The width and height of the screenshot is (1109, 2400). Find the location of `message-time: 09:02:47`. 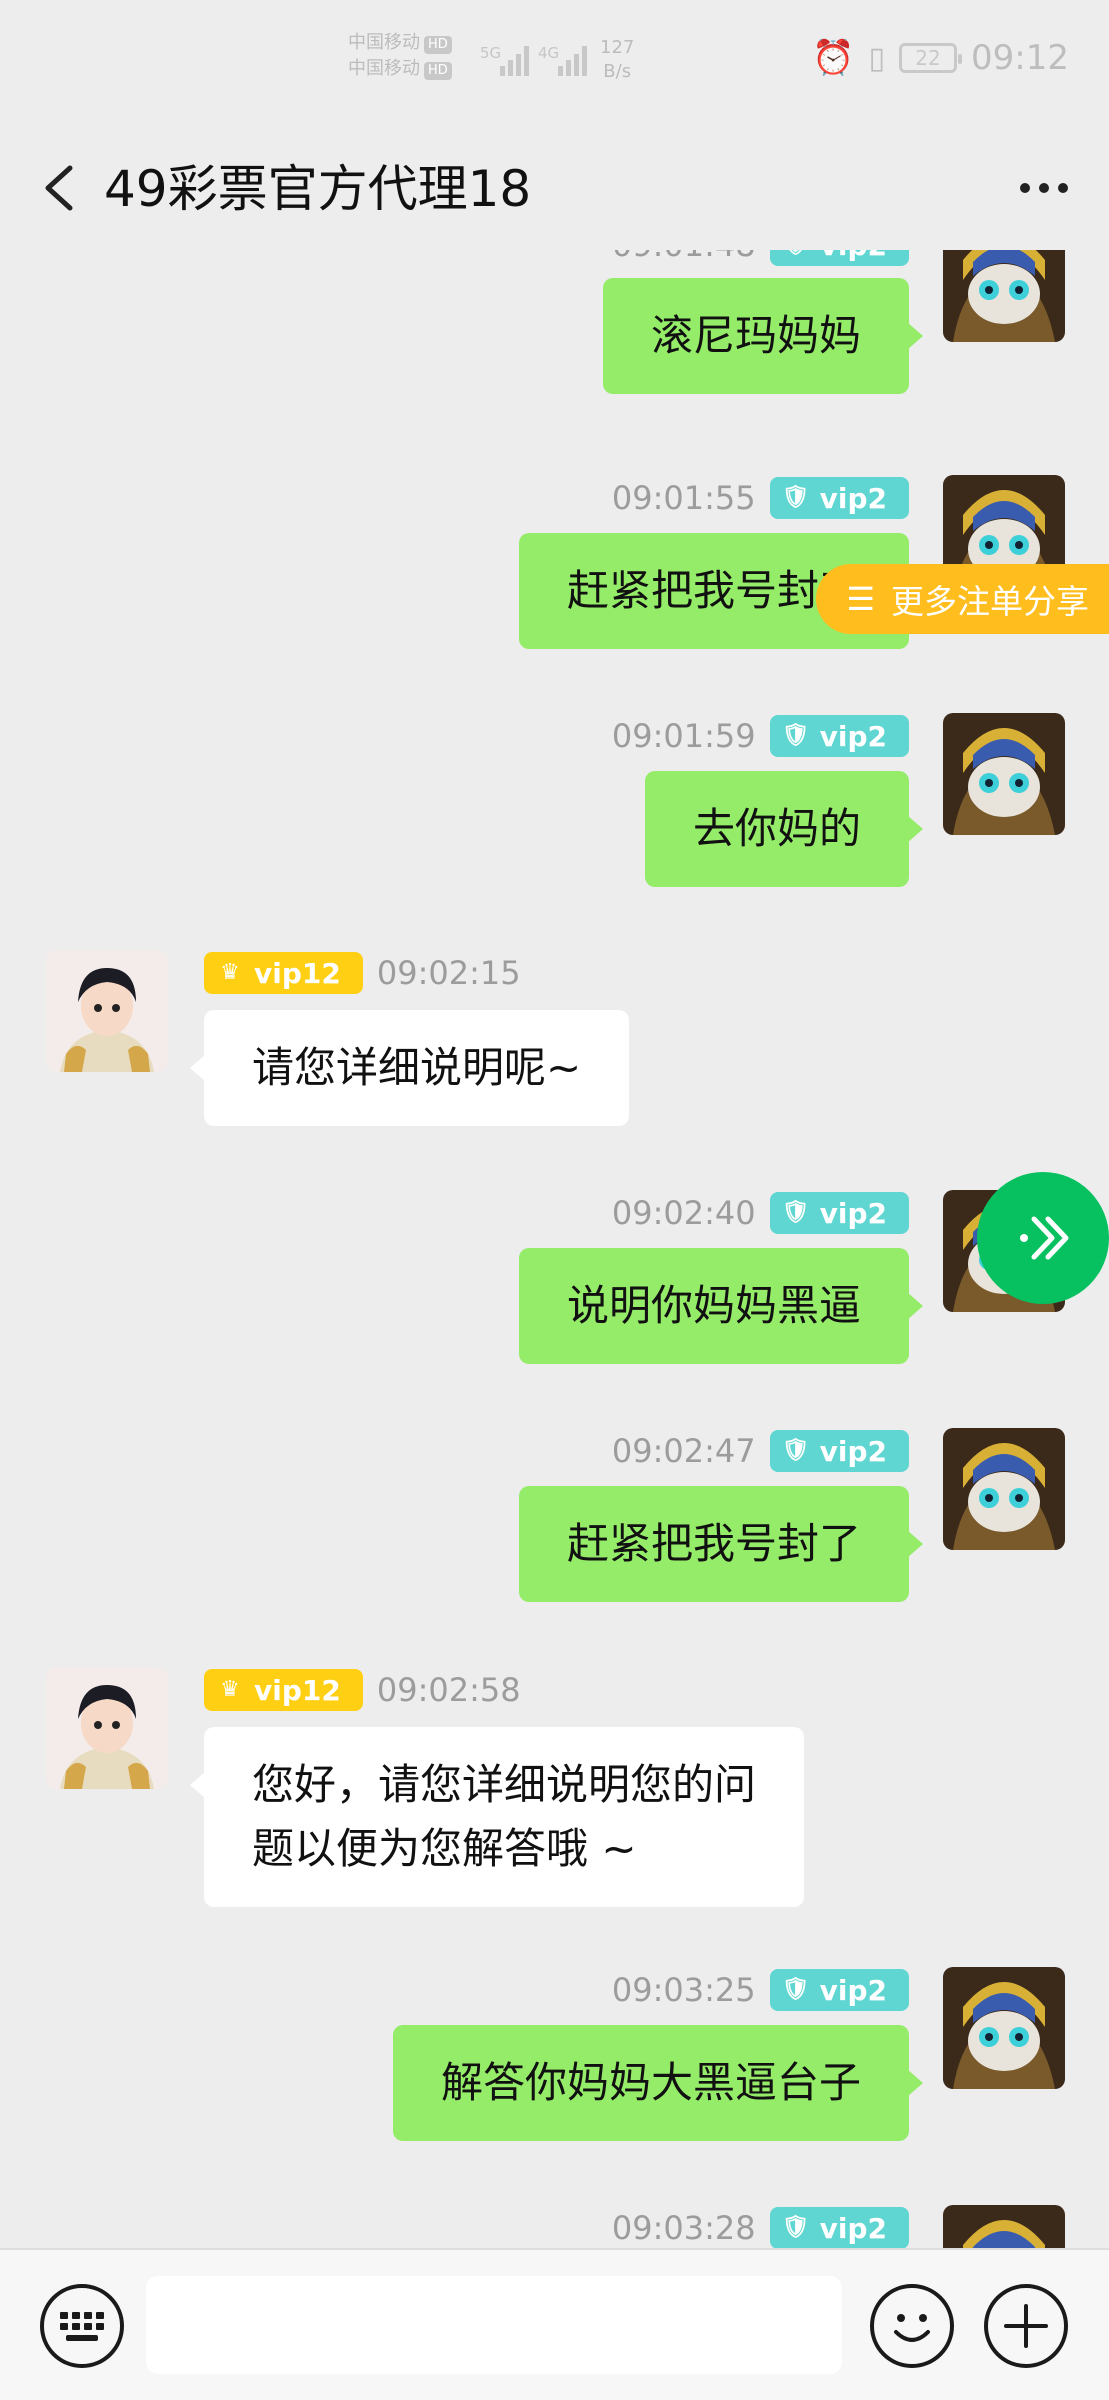

message-time: 09:02:47 is located at coordinates (683, 1451).